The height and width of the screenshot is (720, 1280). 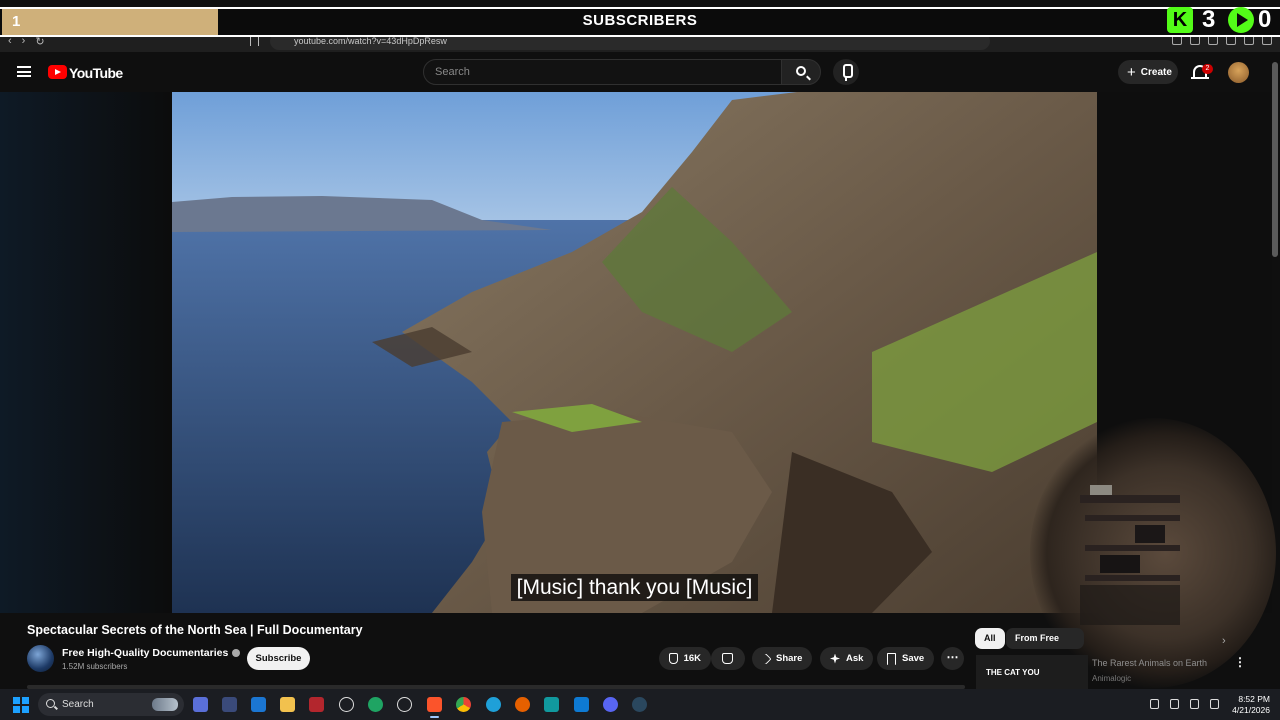 What do you see at coordinates (40, 658) in the screenshot?
I see `channel-avatar` at bounding box center [40, 658].